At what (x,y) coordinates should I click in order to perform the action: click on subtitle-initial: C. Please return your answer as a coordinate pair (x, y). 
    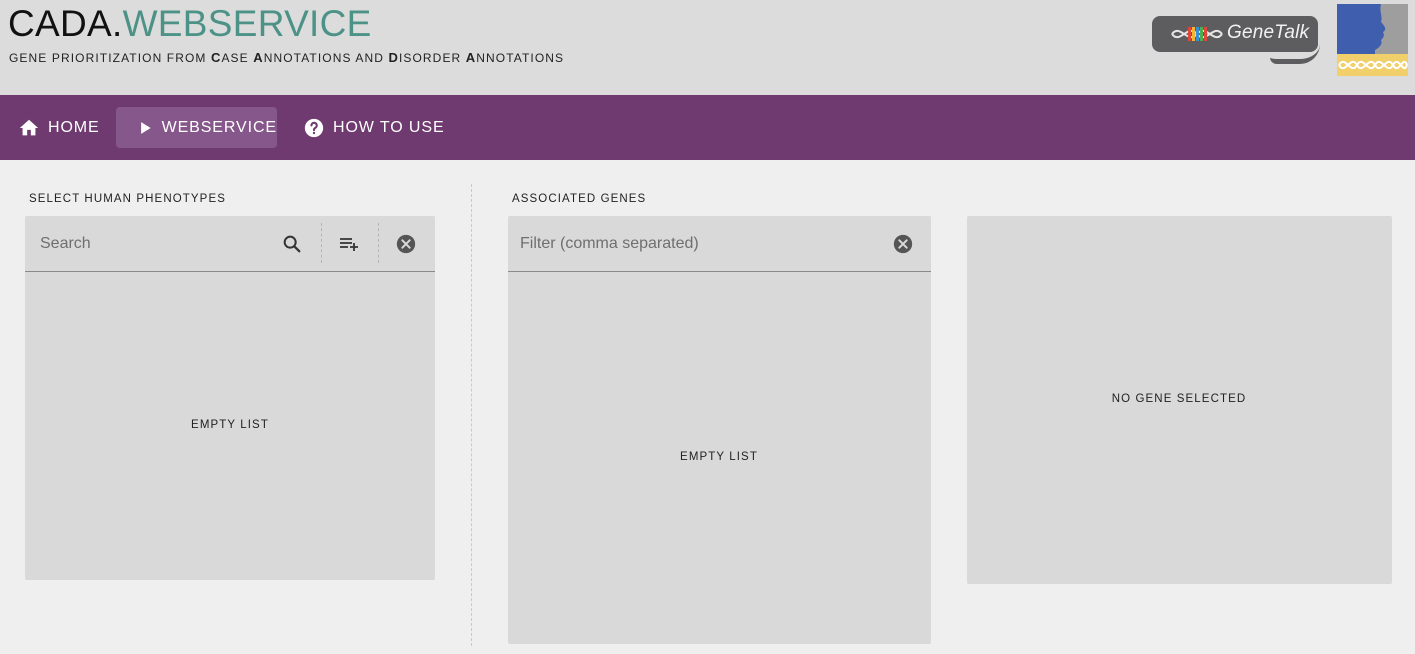
    Looking at the image, I should click on (216, 57).